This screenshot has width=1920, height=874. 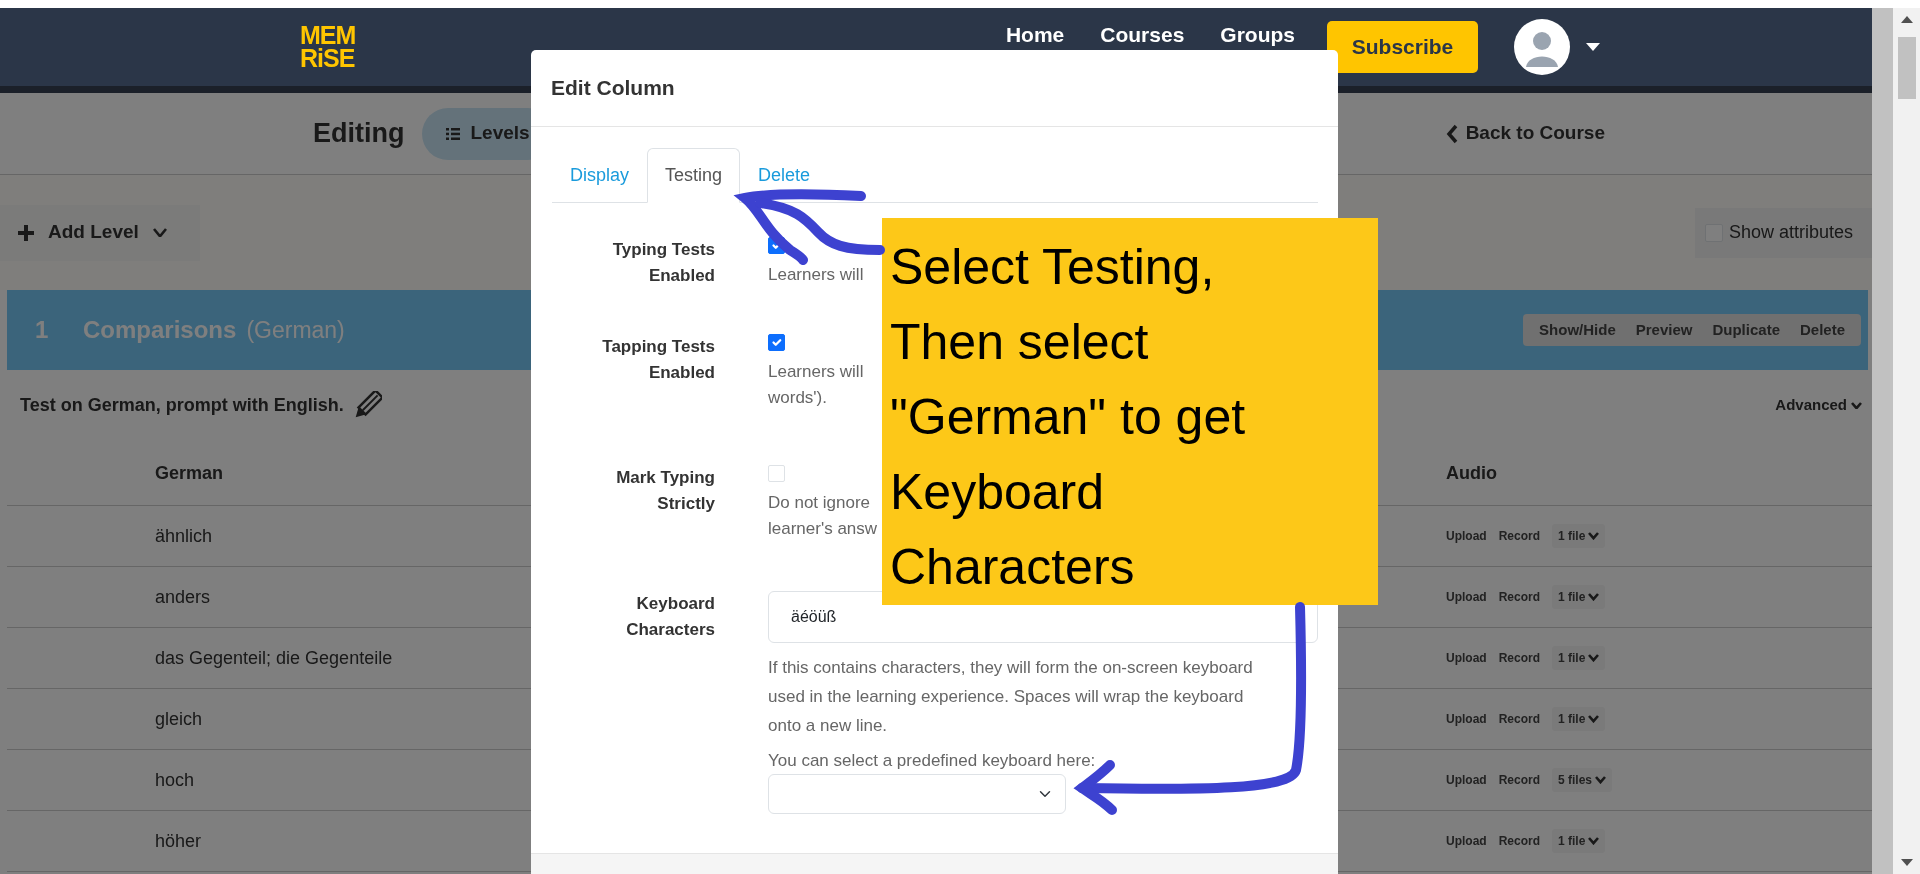 I want to click on page-title: Editing, so click(x=359, y=134).